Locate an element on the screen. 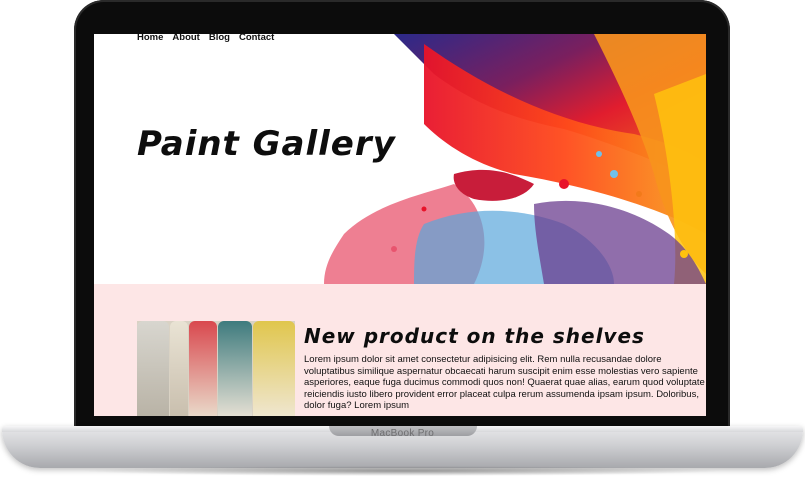 This screenshot has height=480, width=805. section-heading: New product on the shelves is located at coordinates (474, 336).